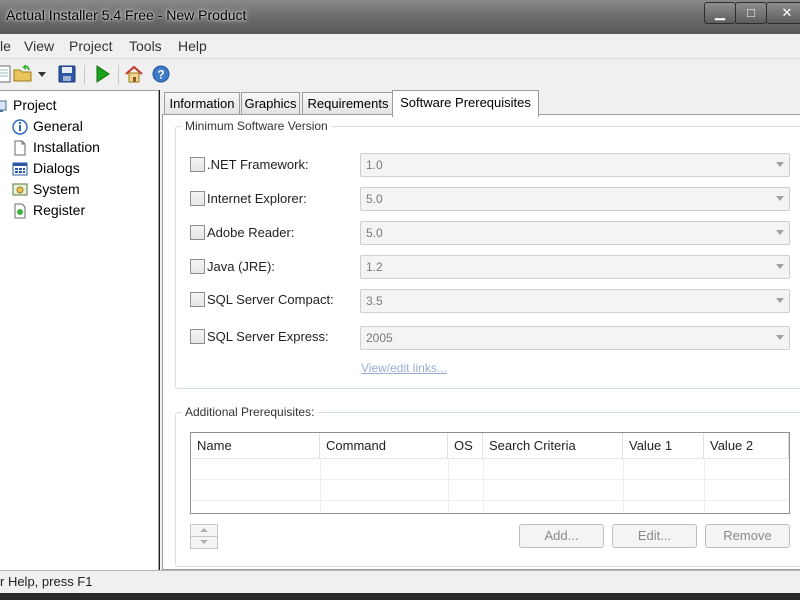 This screenshot has width=800, height=600. Describe the element at coordinates (197, 336) in the screenshot. I see `checkbox-sql-express` at that location.